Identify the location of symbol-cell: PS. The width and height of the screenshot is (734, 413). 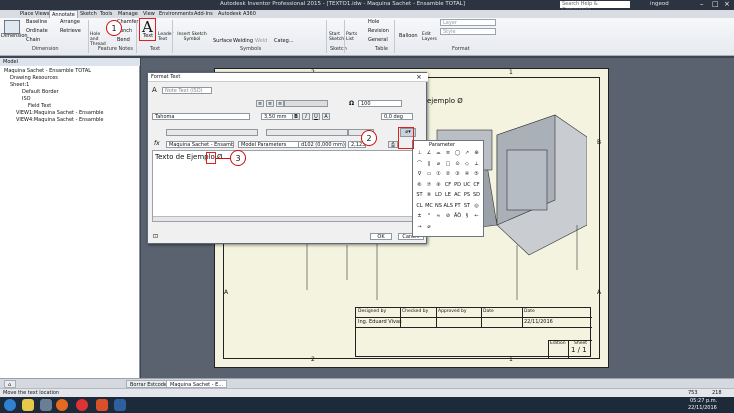
(467, 195).